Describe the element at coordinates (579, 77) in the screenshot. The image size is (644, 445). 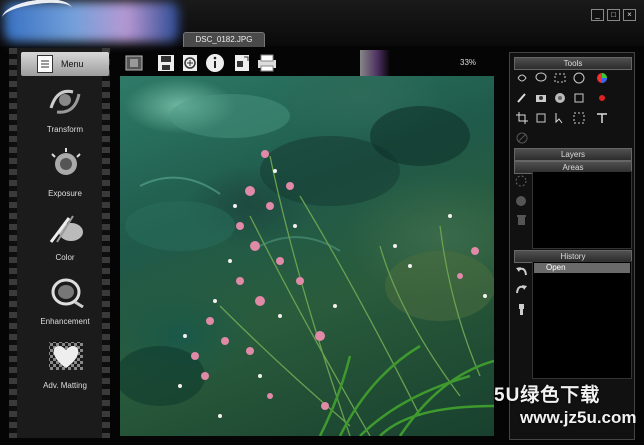
I see `ellipse-select-icon` at that location.